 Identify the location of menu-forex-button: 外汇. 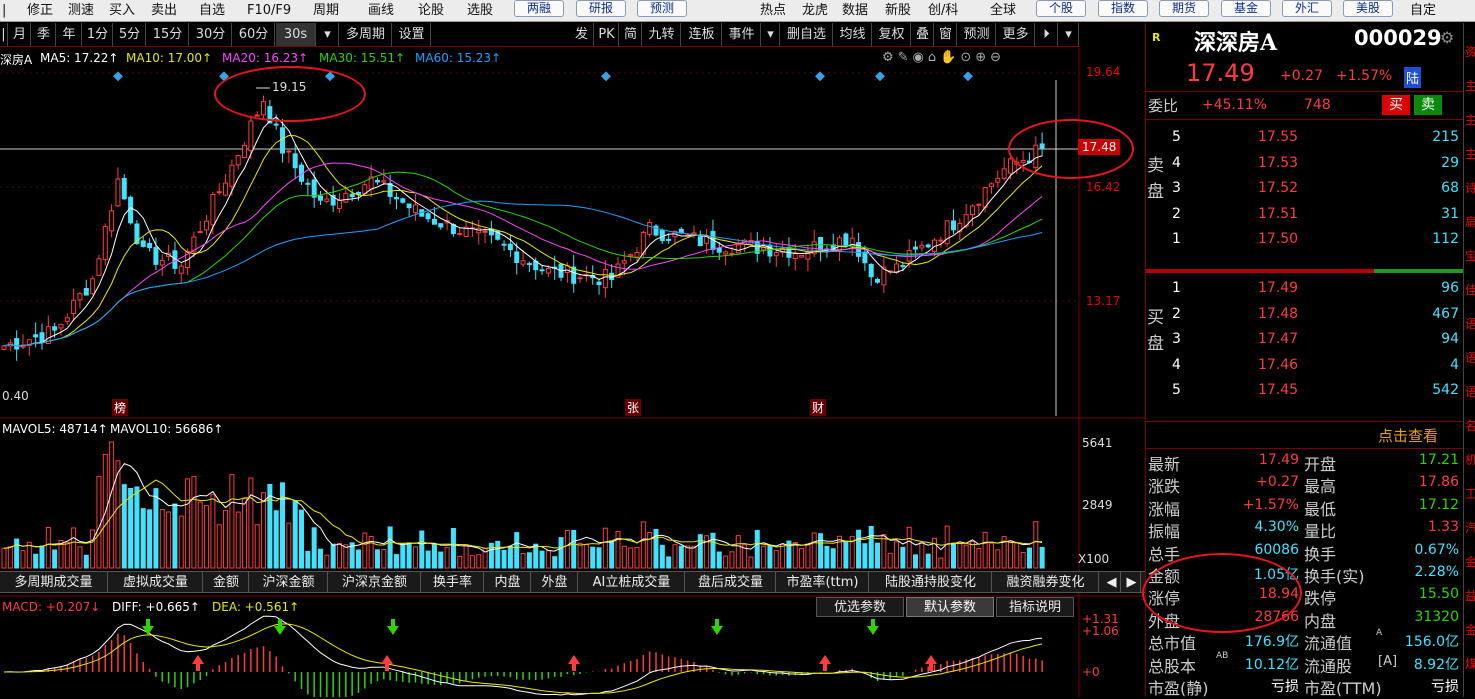
(1307, 8).